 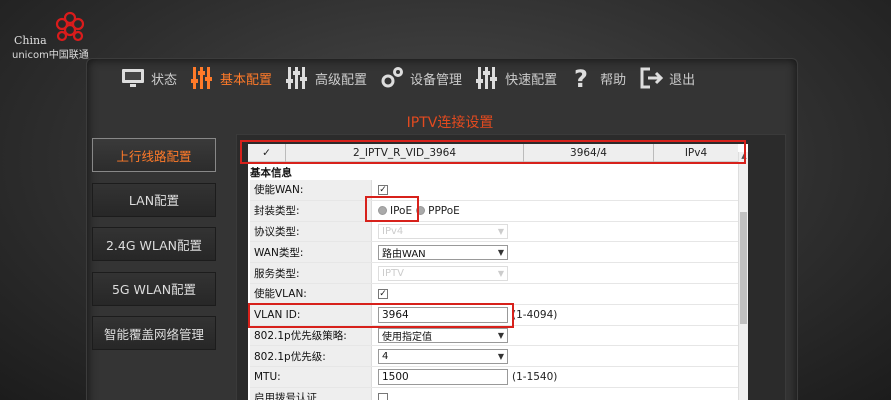 I want to click on mtu-hint: (1-1540), so click(x=535, y=377).